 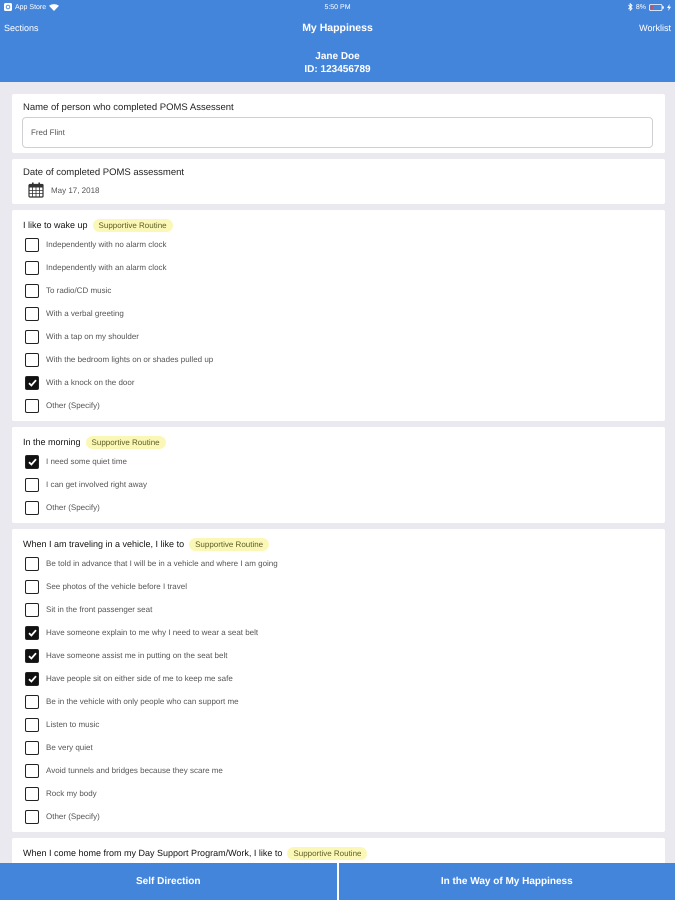 What do you see at coordinates (152, 853) in the screenshot?
I see `question-heading: When I come home from my Day Support Program/Work, I like to` at bounding box center [152, 853].